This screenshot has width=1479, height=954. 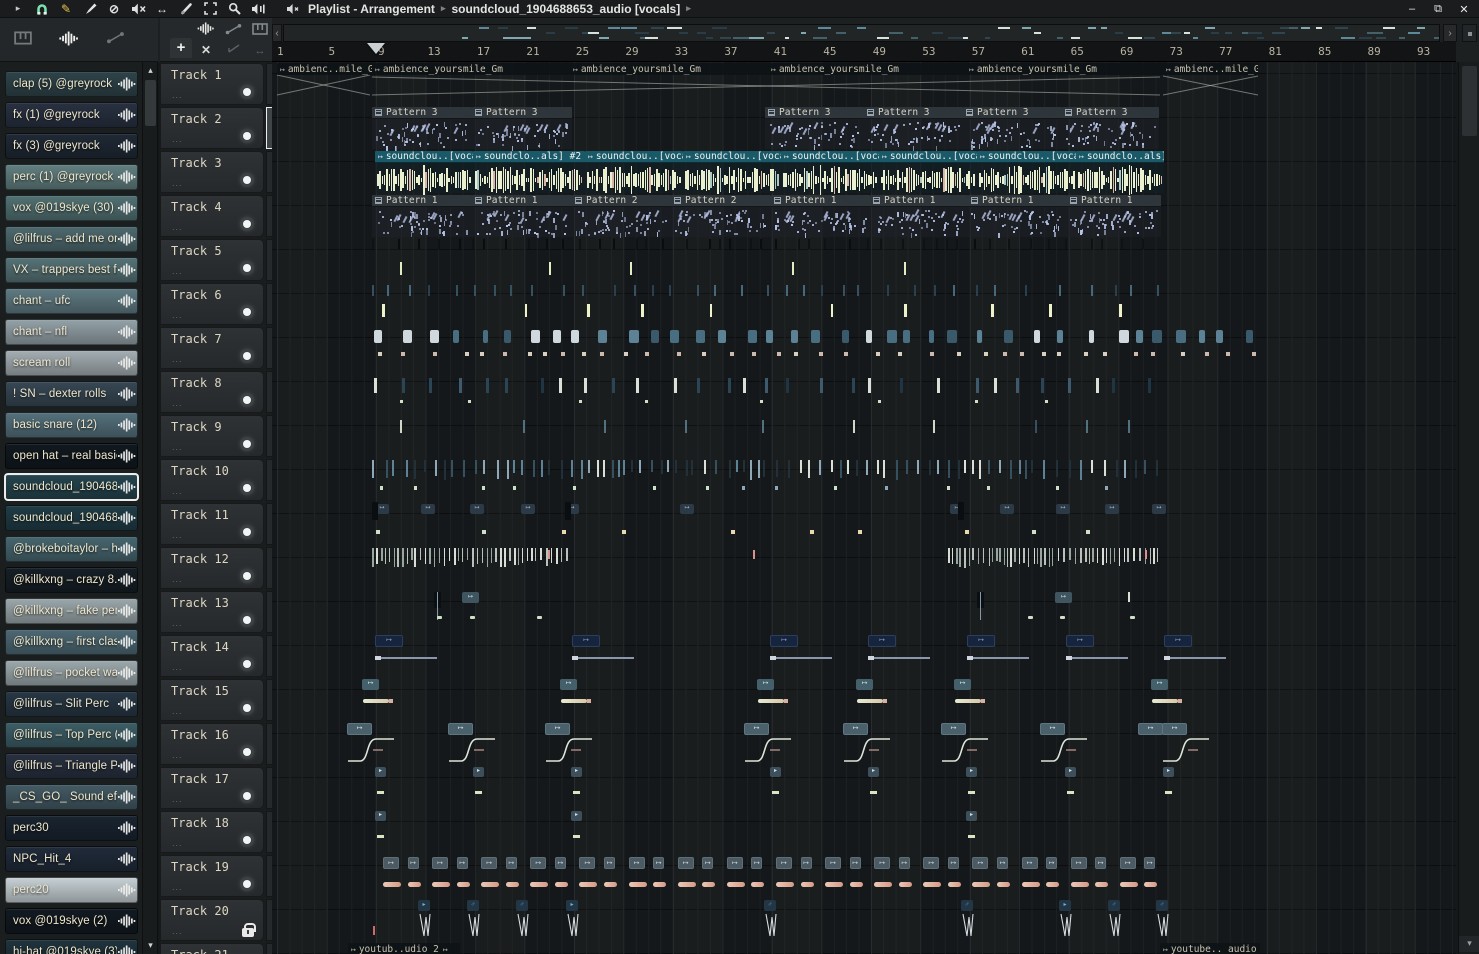 I want to click on select-tool-icon, so click(x=210, y=9).